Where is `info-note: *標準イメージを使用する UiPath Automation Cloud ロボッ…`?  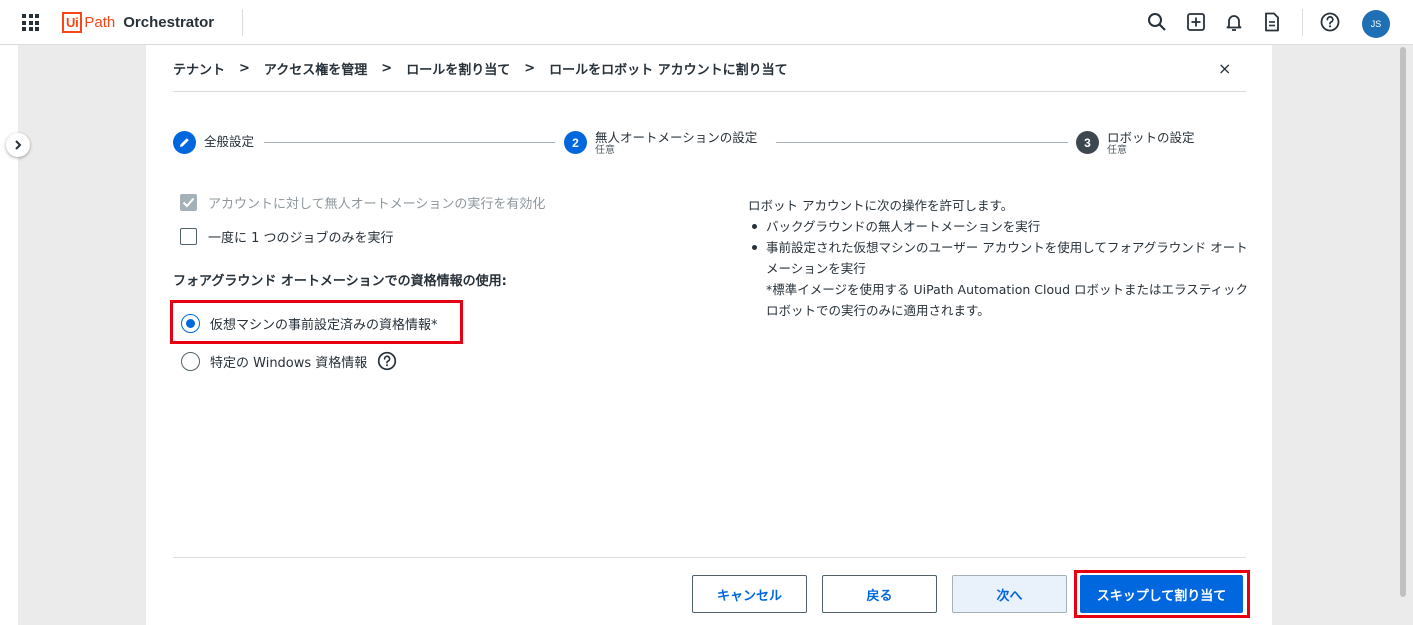 info-note: *標準イメージを使用する UiPath Automation Cloud ロボッ… is located at coordinates (1007, 300).